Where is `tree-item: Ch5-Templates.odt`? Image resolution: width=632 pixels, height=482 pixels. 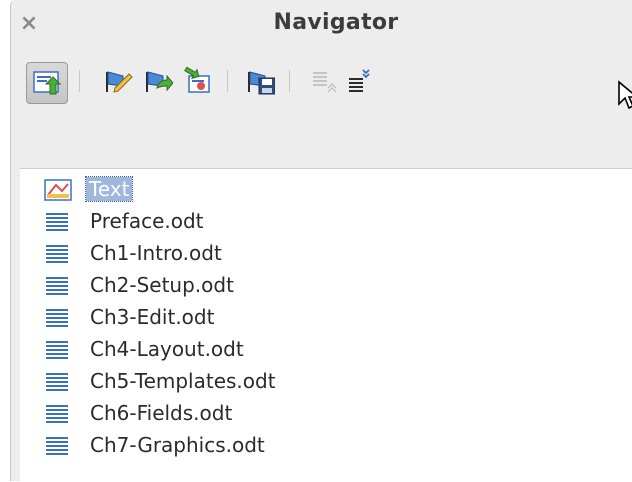
tree-item: Ch5-Templates.odt is located at coordinates (220, 381).